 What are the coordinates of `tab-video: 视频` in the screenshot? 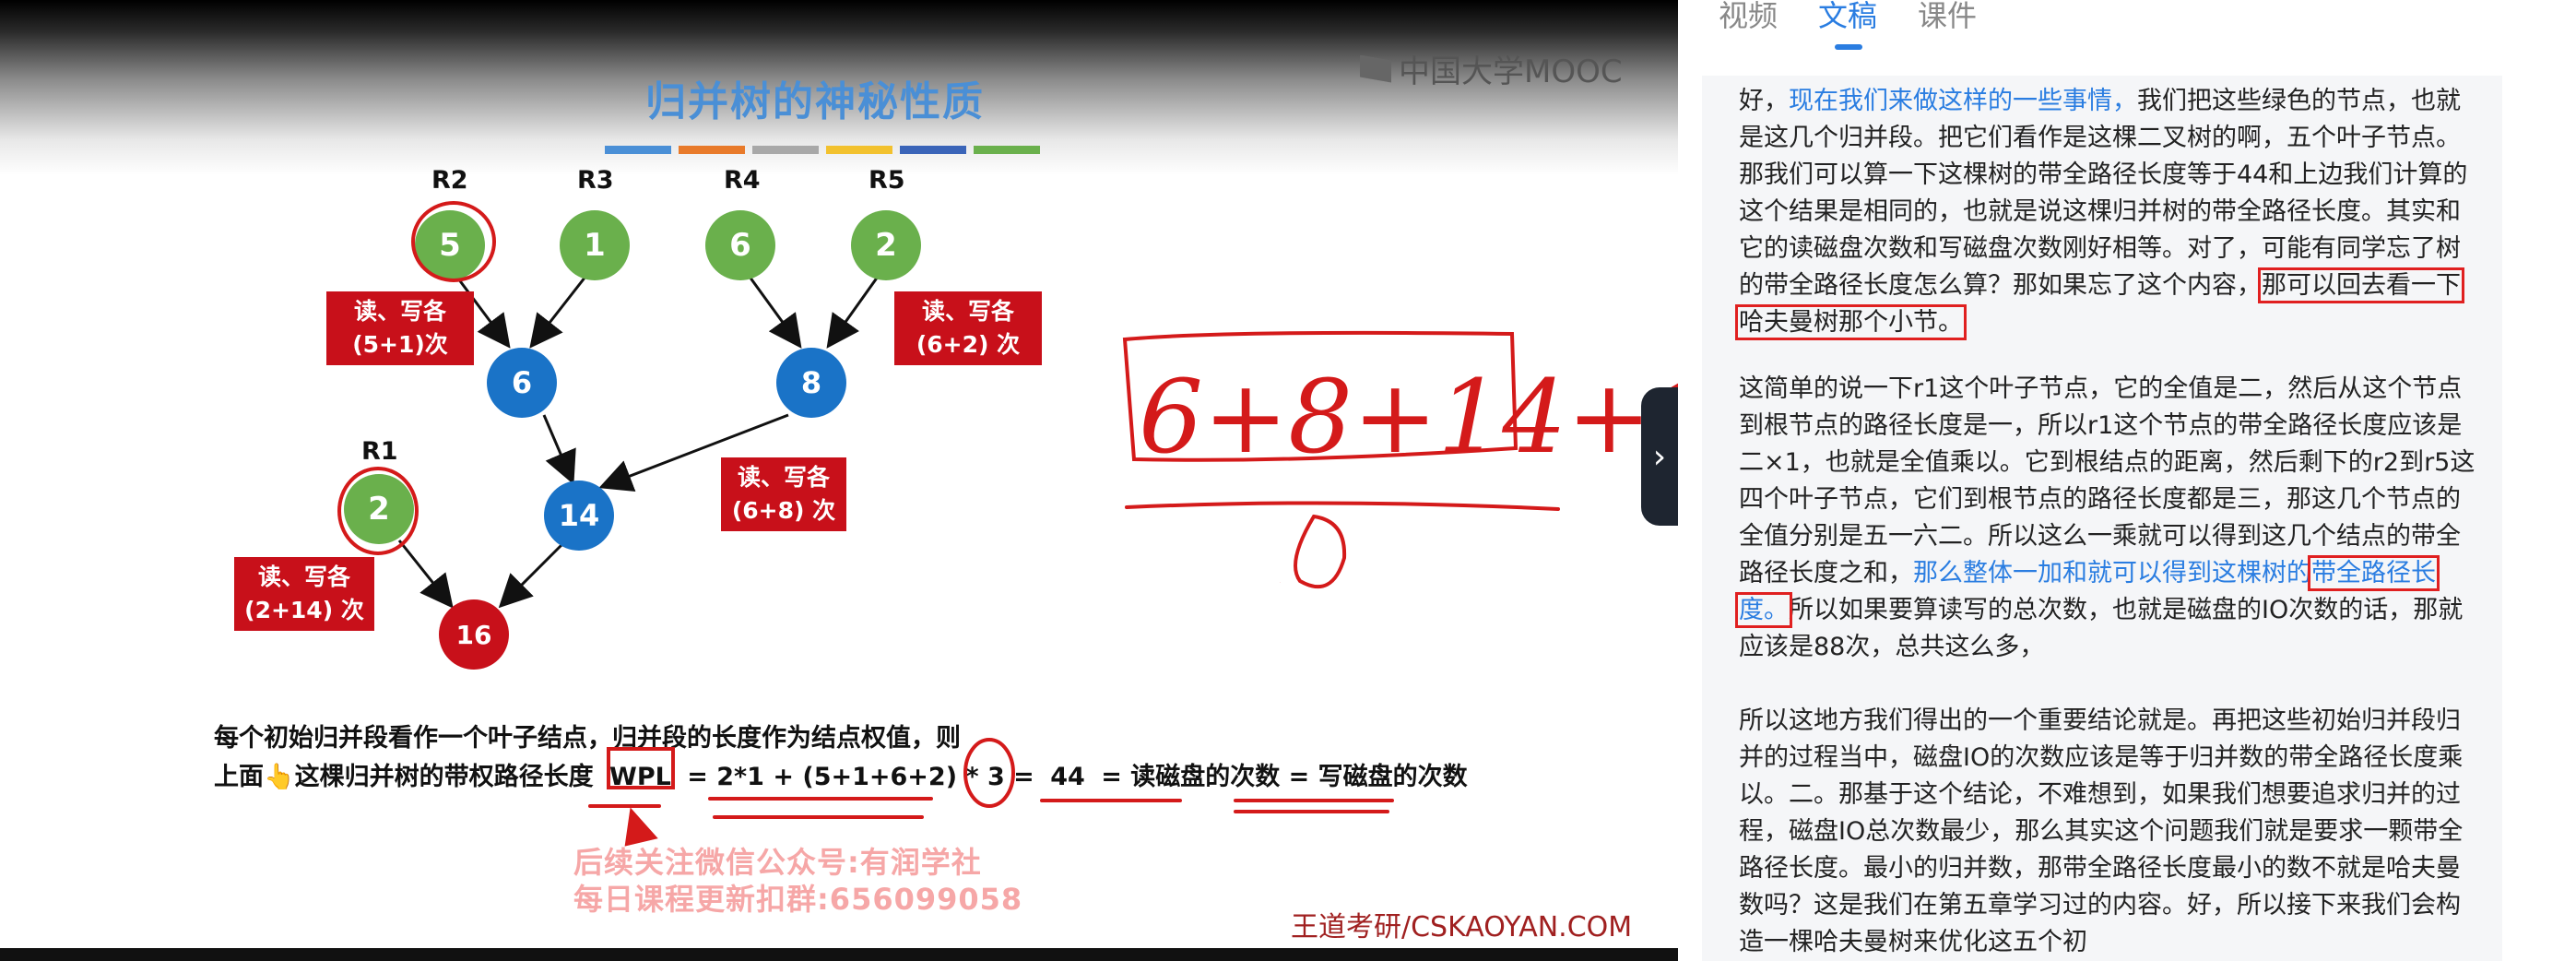 It's located at (1748, 22).